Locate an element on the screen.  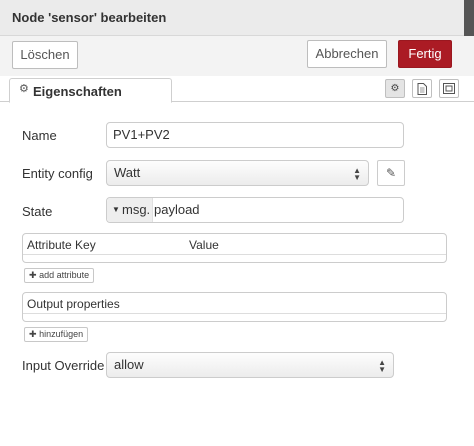
tab-properties-label: Eigenschaften is located at coordinates (77, 91).